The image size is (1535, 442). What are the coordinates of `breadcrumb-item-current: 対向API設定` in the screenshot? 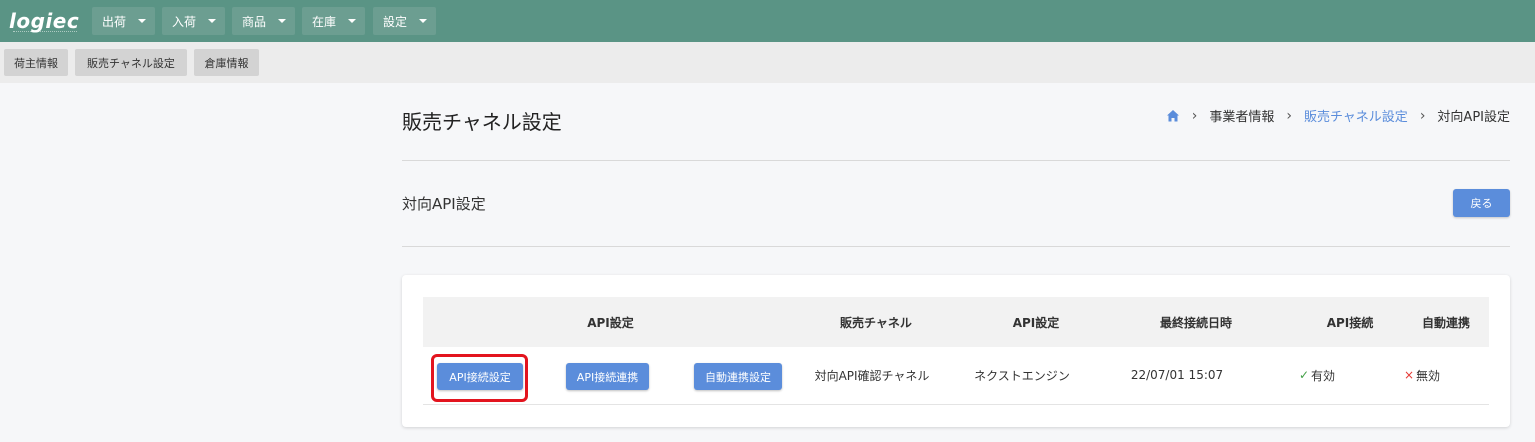 It's located at (1473, 117).